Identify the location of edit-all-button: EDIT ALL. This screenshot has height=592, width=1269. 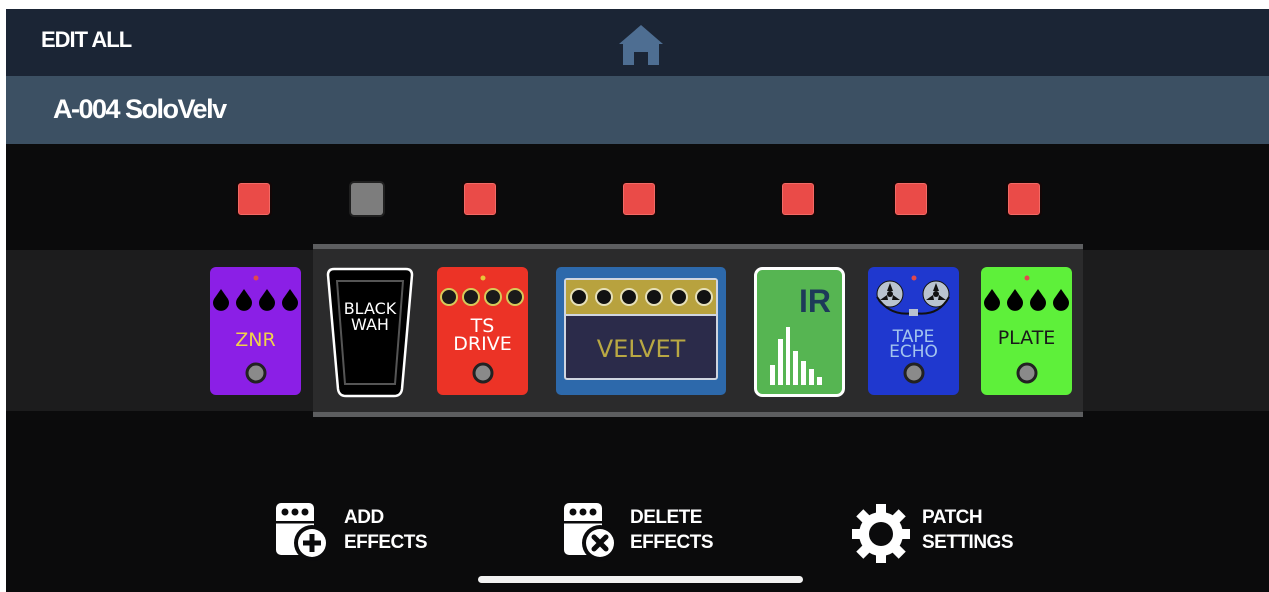
(86, 40).